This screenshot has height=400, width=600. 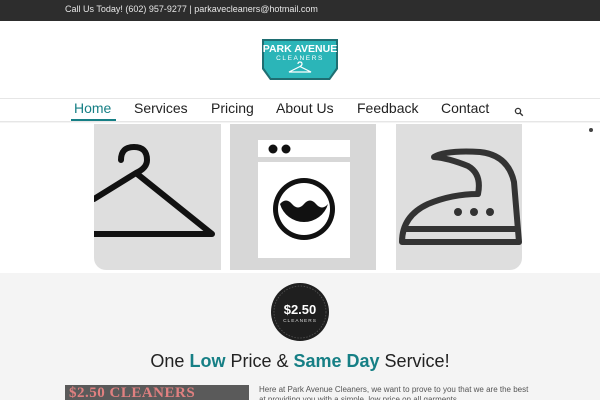 I want to click on nav-about-us: About Us, so click(x=305, y=108).